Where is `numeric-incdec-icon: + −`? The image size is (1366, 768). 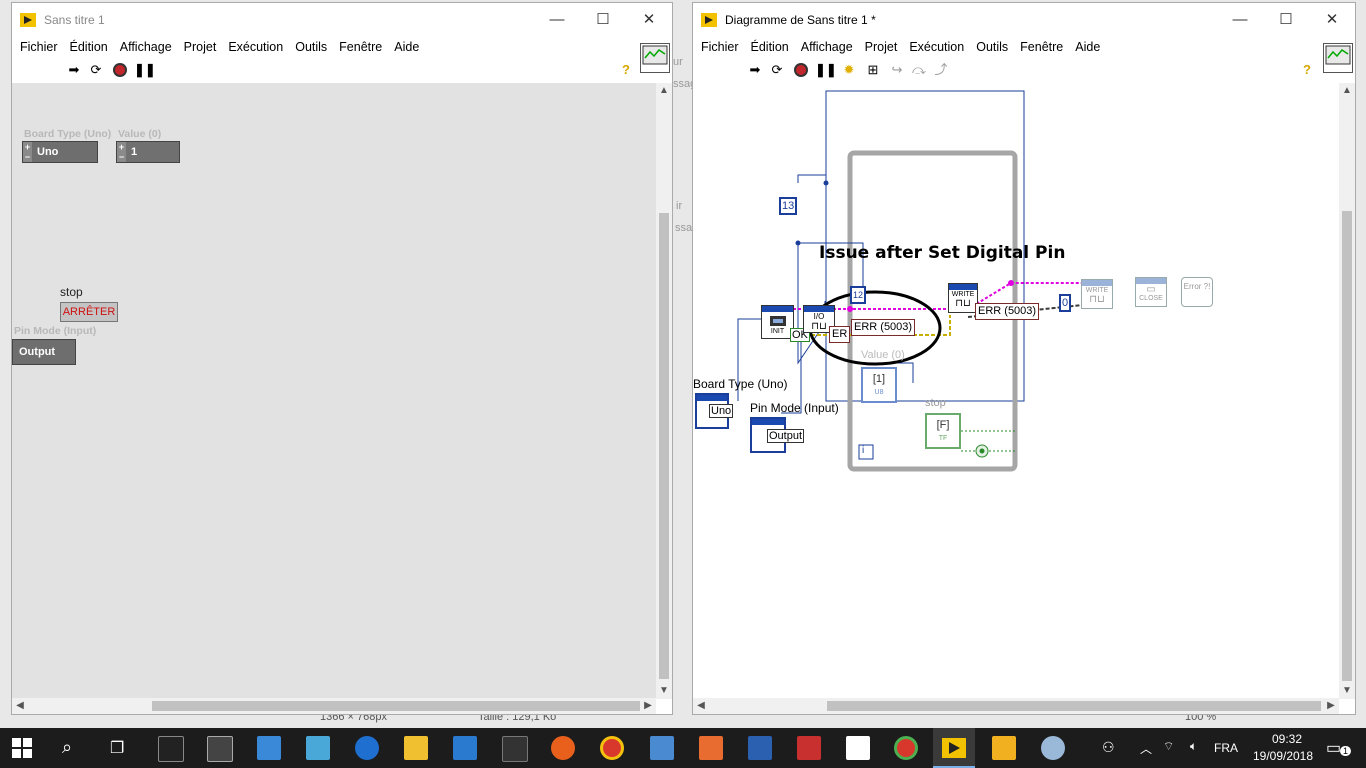
numeric-incdec-icon: + − is located at coordinates (121, 152).